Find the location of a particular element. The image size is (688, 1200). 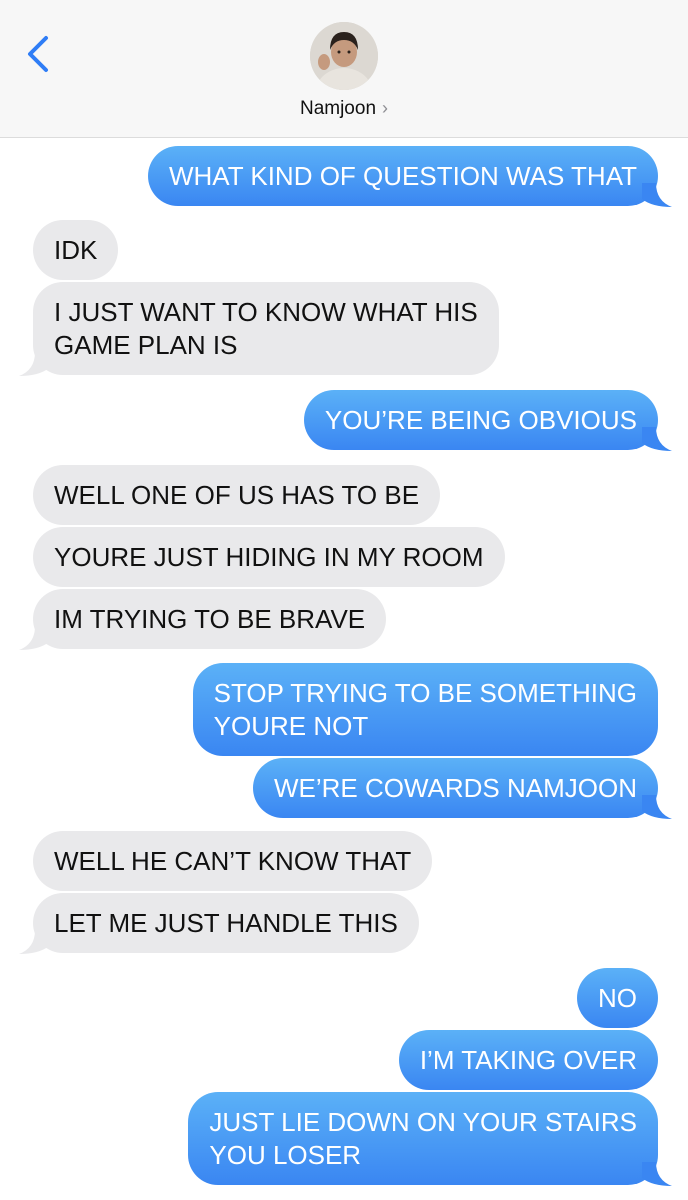

sent-message-bubble: I’M TAKING OVER is located at coordinates (528, 1060).